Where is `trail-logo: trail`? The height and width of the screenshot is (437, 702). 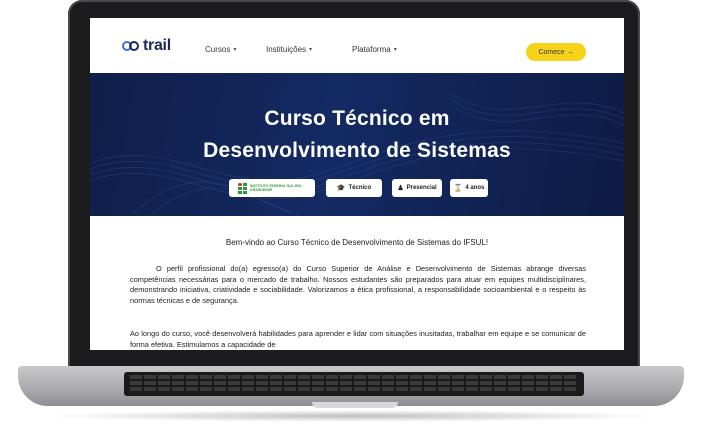
trail-logo: trail is located at coordinates (146, 46).